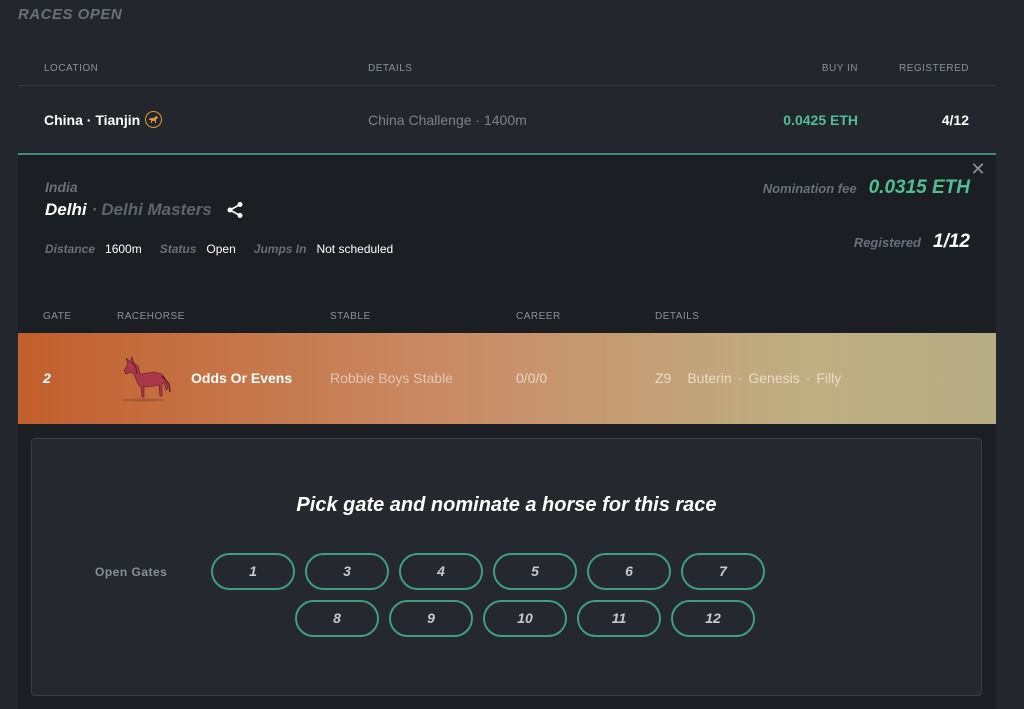 The image size is (1024, 709). Describe the element at coordinates (447, 120) in the screenshot. I see `race-details: China Challenge · 1400m` at that location.